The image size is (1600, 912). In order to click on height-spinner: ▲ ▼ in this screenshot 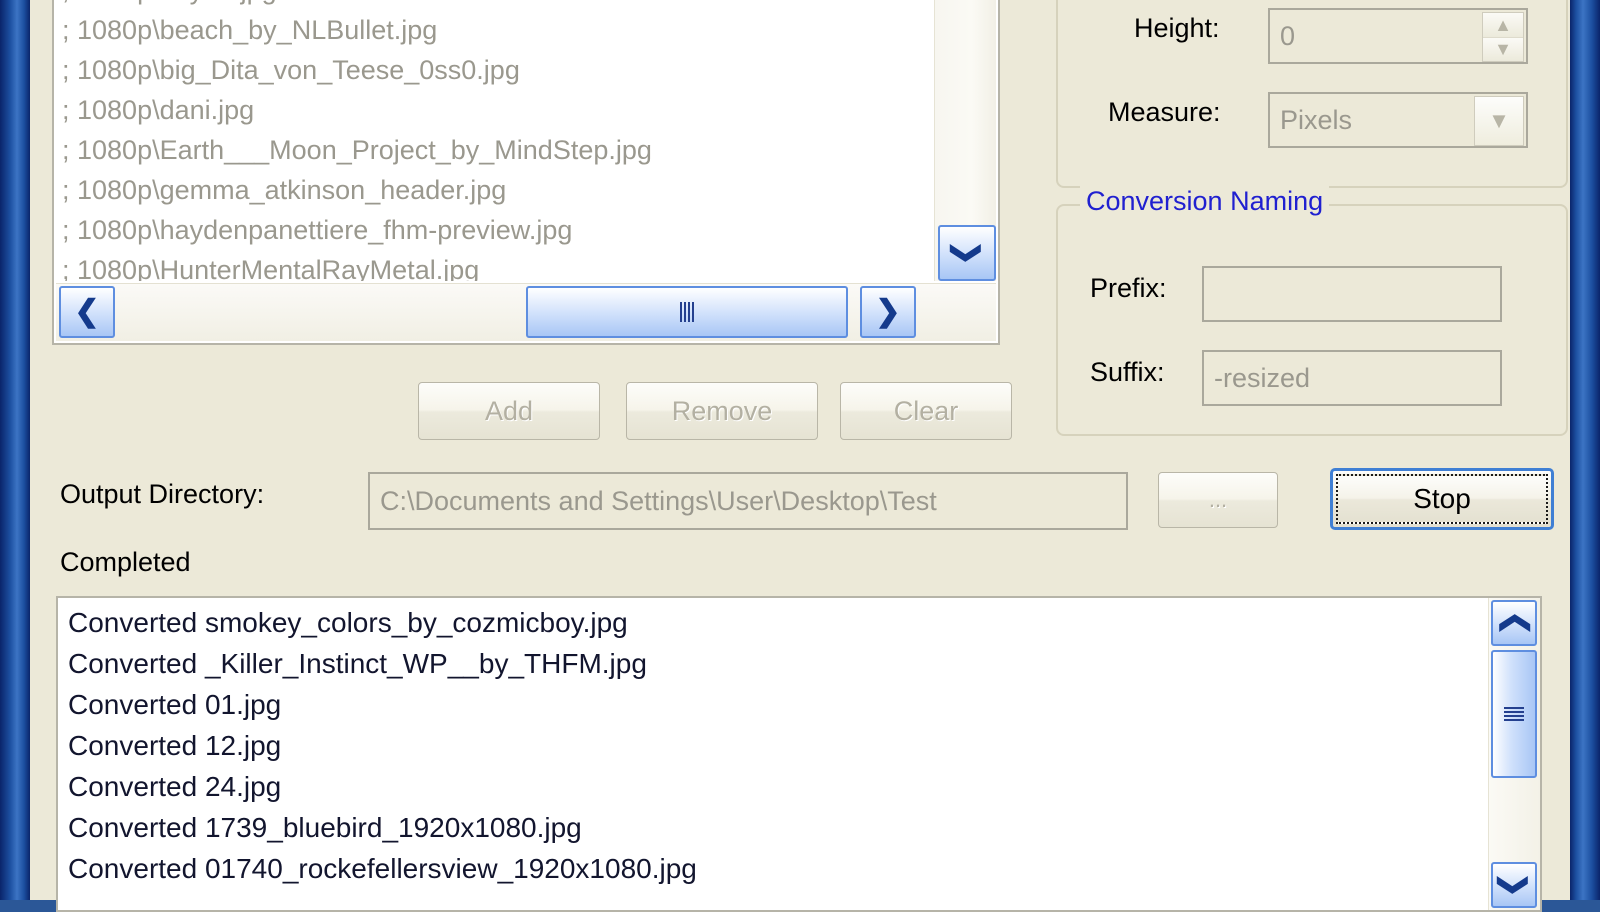, I will do `click(1503, 37)`.